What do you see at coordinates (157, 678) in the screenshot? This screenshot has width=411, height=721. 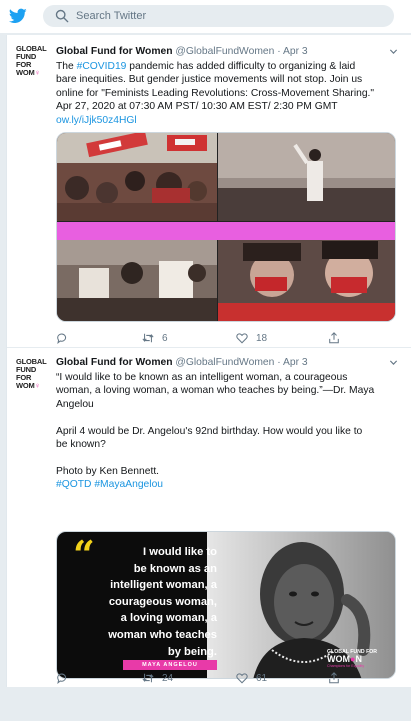 I see `retweet-button: 24` at bounding box center [157, 678].